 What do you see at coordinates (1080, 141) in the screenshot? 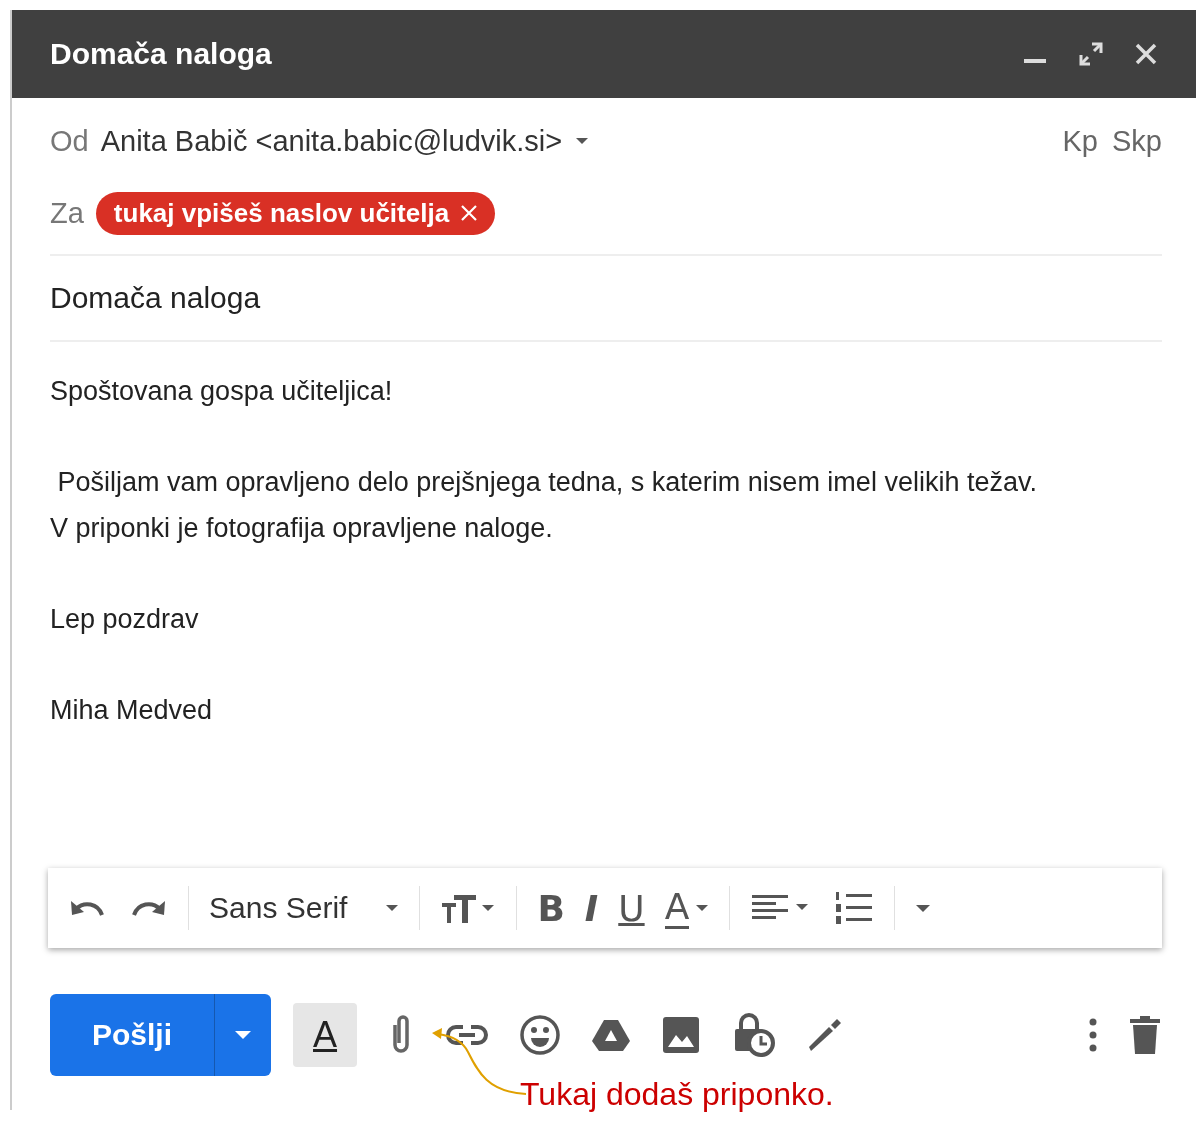
I see `cc-link: Kp` at bounding box center [1080, 141].